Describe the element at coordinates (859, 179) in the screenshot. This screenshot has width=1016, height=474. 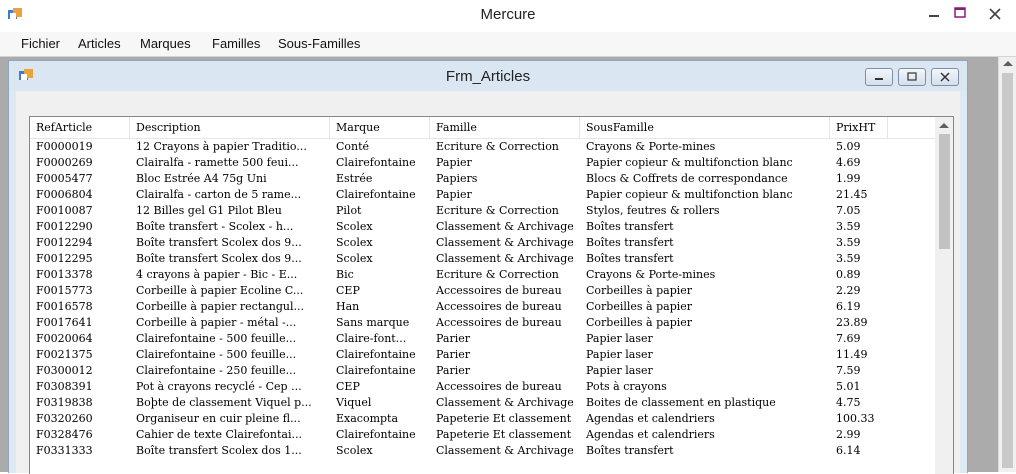
I see `prixht-cell: 1.99` at that location.